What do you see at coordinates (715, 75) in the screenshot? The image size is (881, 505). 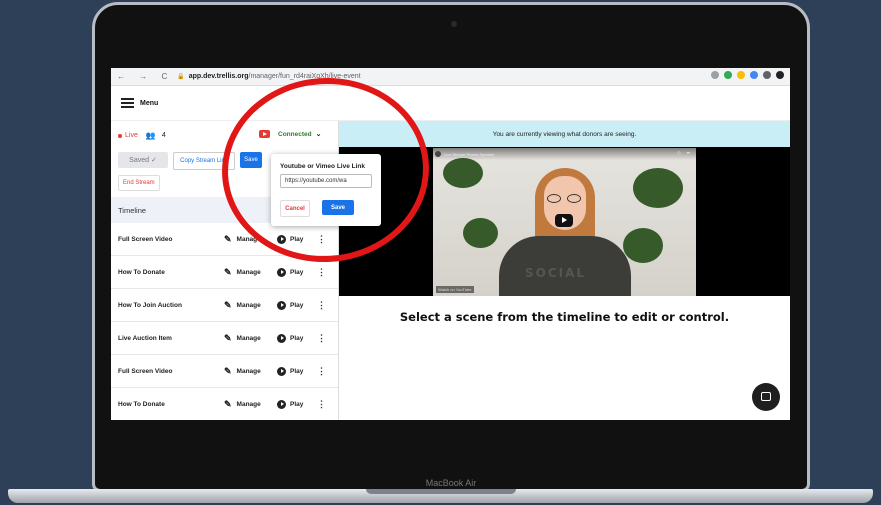 I see `star-icon` at bounding box center [715, 75].